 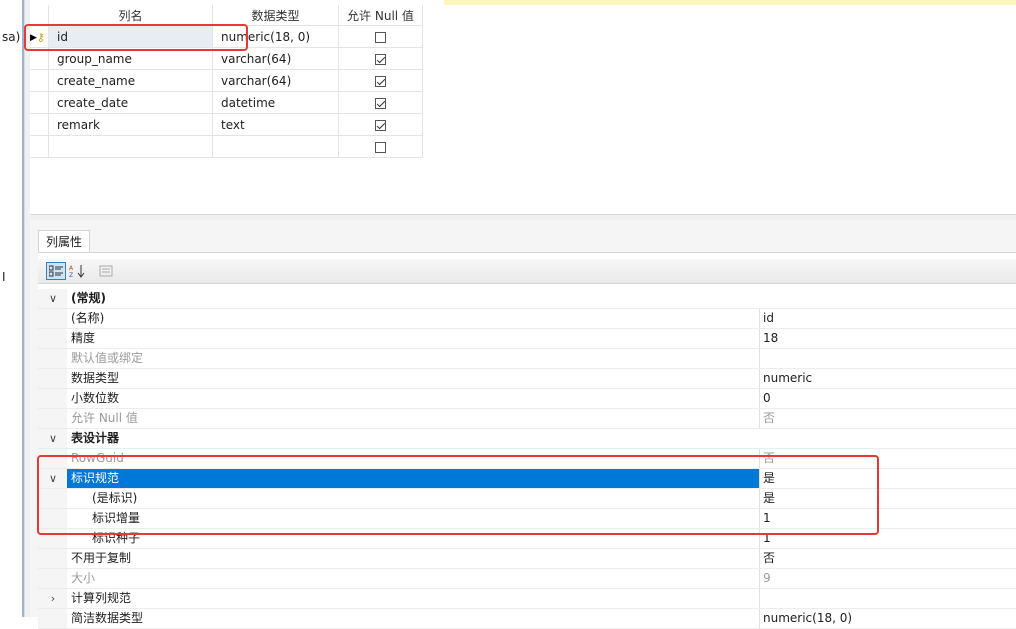 What do you see at coordinates (275, 15) in the screenshot?
I see `data-type-header: 数据类型` at bounding box center [275, 15].